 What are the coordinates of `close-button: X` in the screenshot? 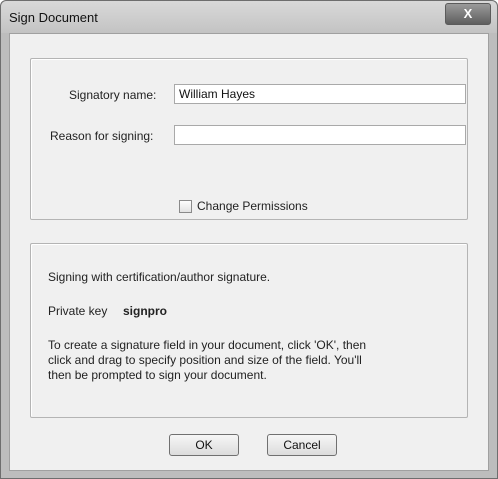 It's located at (468, 14).